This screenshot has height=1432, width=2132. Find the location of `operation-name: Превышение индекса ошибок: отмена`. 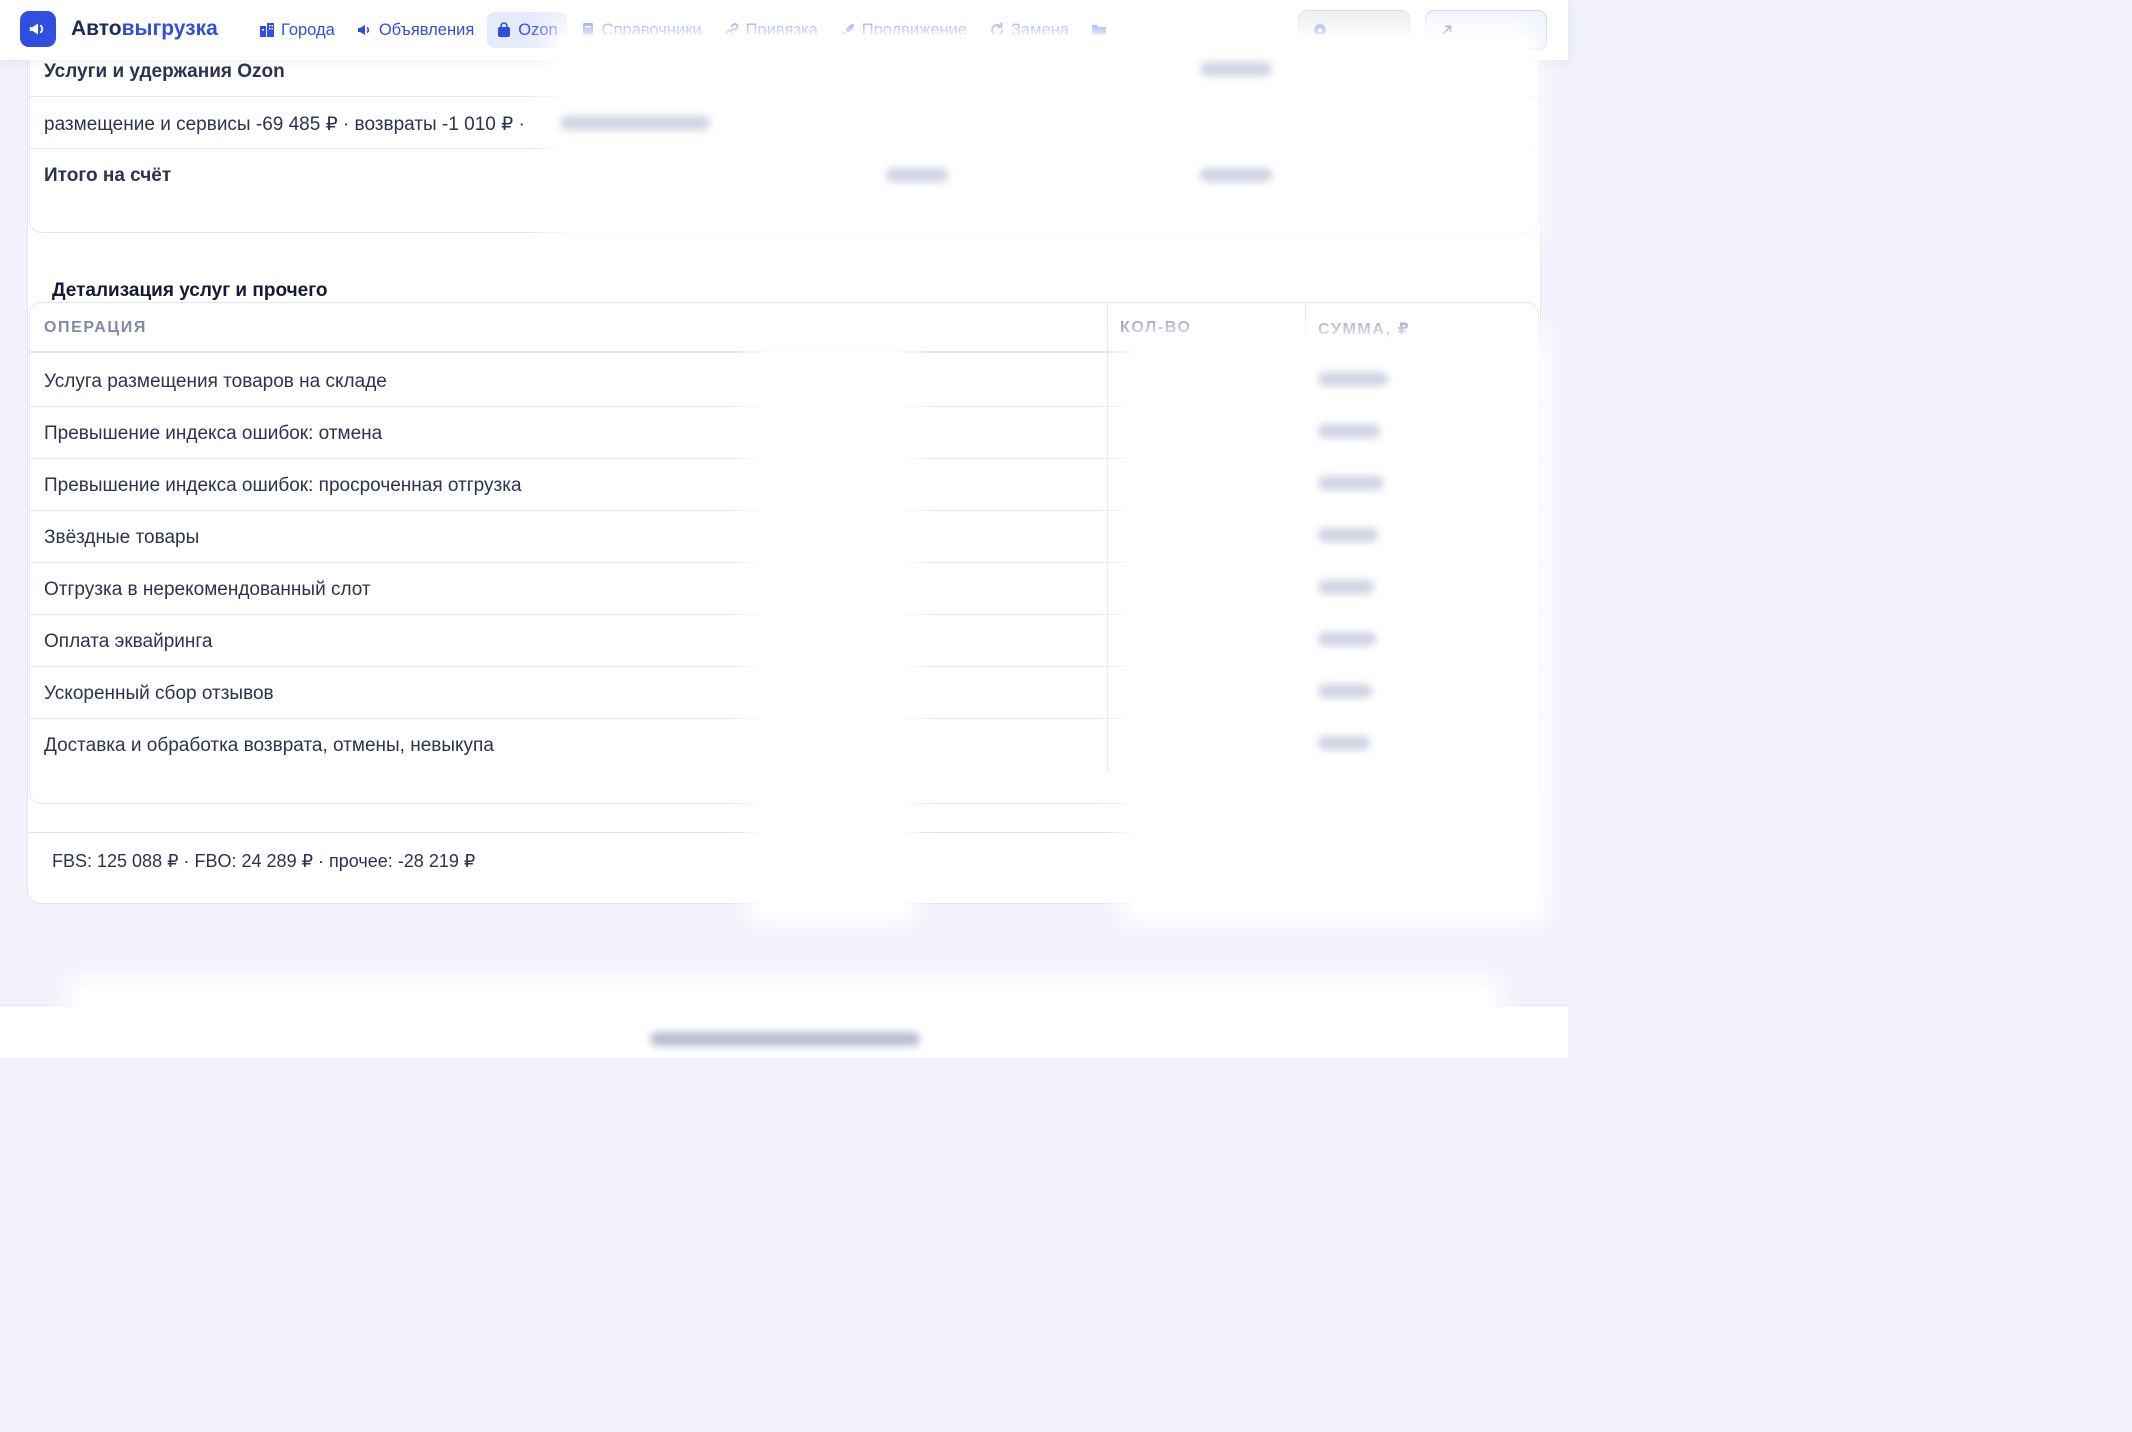

operation-name: Превышение индекса ошибок: отмена is located at coordinates (213, 433).